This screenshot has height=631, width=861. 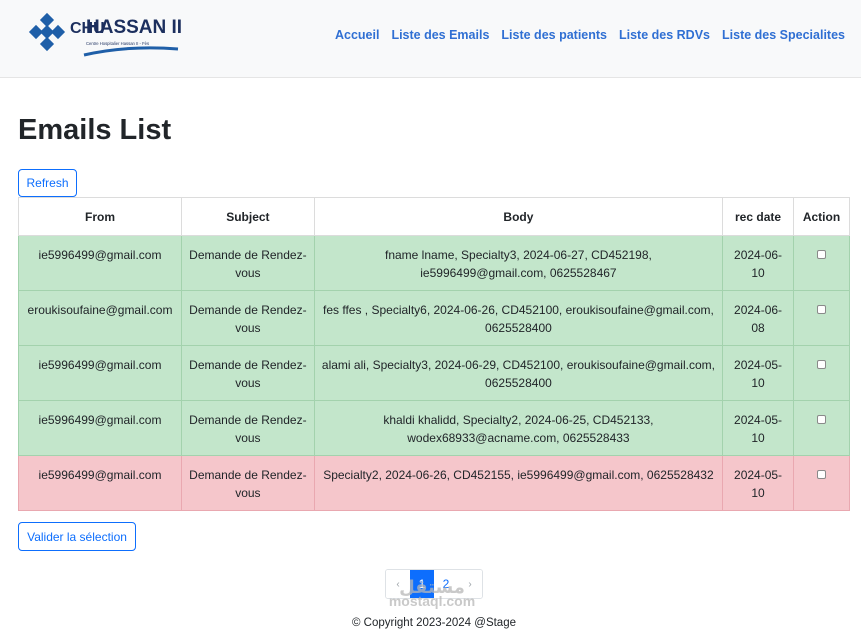 I want to click on nav-link-patients: Liste des patients, so click(x=554, y=35).